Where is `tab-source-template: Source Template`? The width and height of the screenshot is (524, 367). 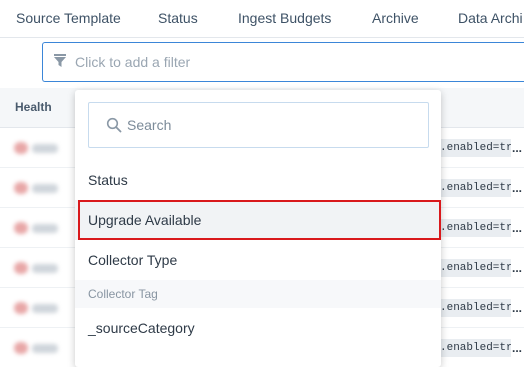 tab-source-template: Source Template is located at coordinates (68, 18).